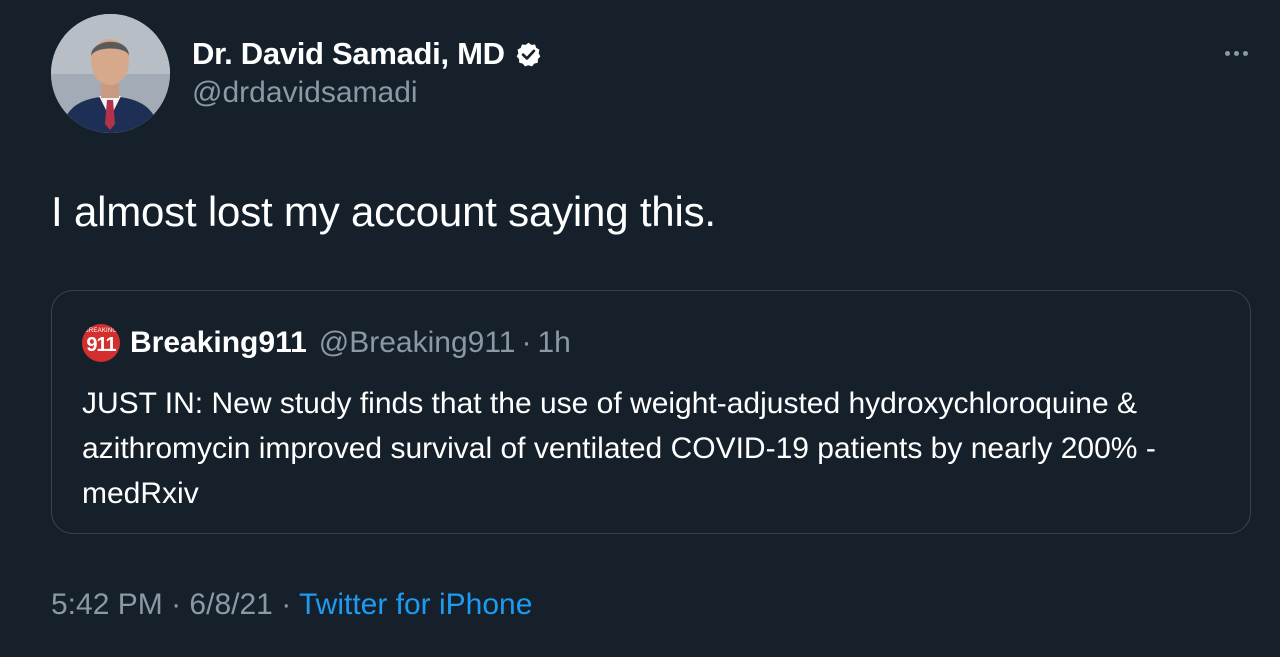  Describe the element at coordinates (1227, 53) in the screenshot. I see `more-horizontal-icon` at that location.